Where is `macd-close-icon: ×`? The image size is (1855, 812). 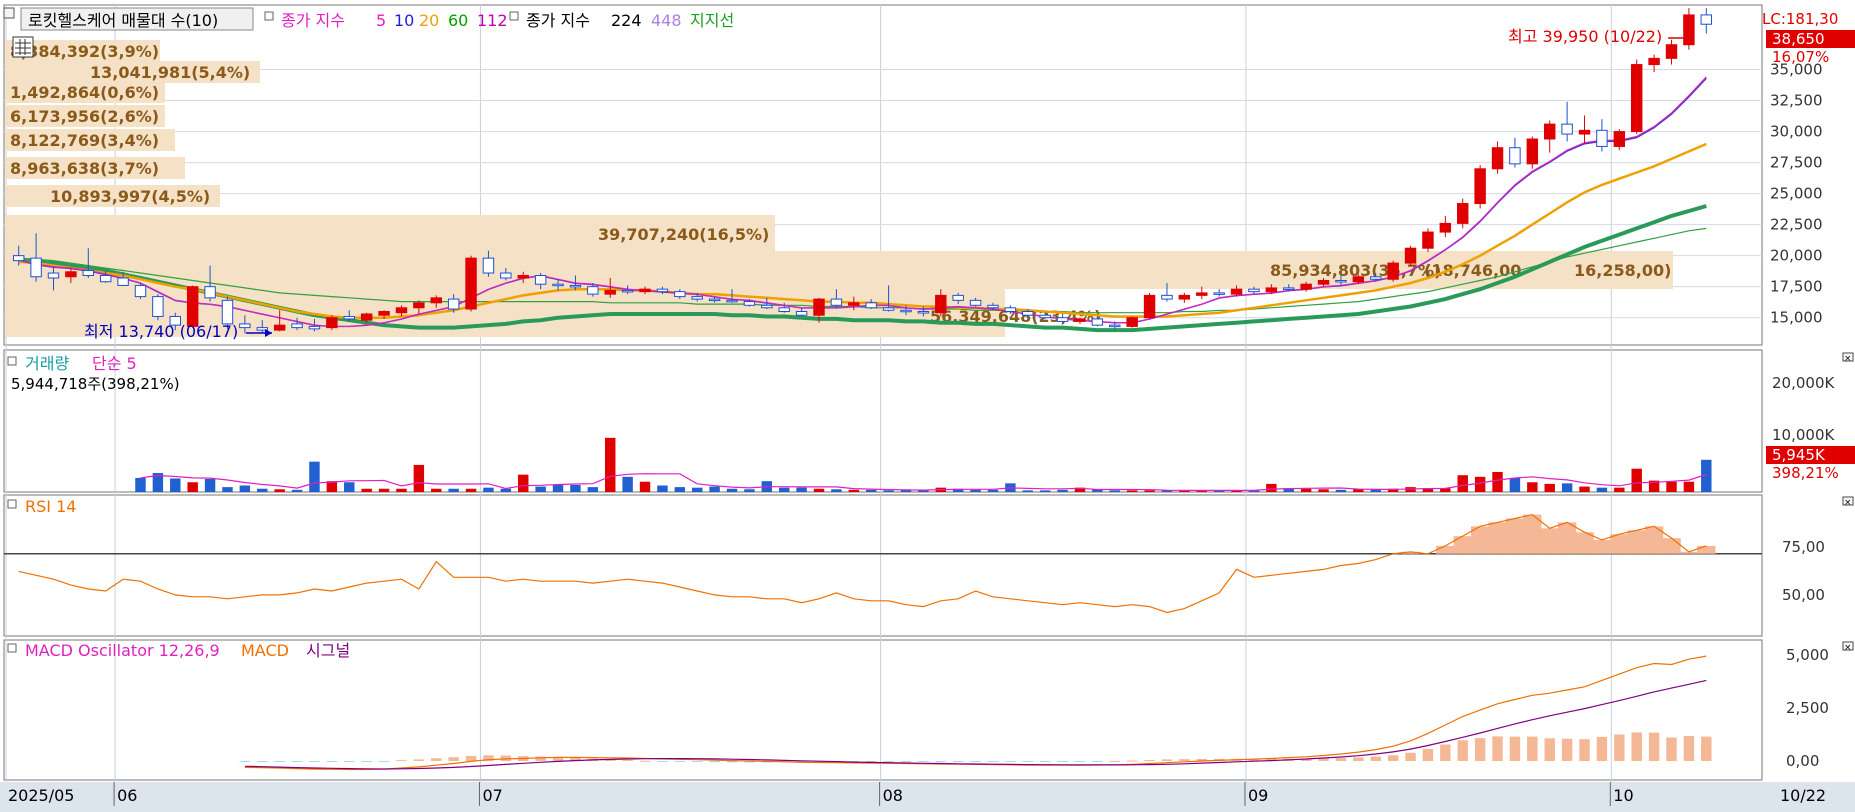 macd-close-icon: × is located at coordinates (1848, 647).